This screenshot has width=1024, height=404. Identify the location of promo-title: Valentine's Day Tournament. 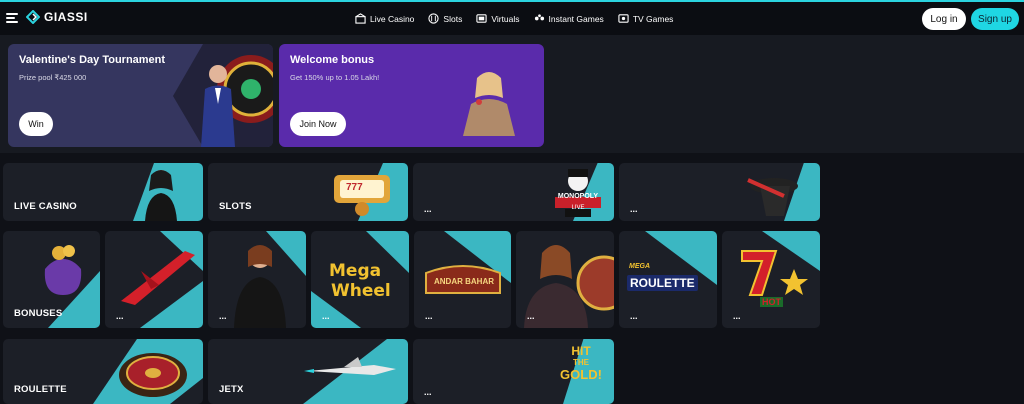
(92, 60).